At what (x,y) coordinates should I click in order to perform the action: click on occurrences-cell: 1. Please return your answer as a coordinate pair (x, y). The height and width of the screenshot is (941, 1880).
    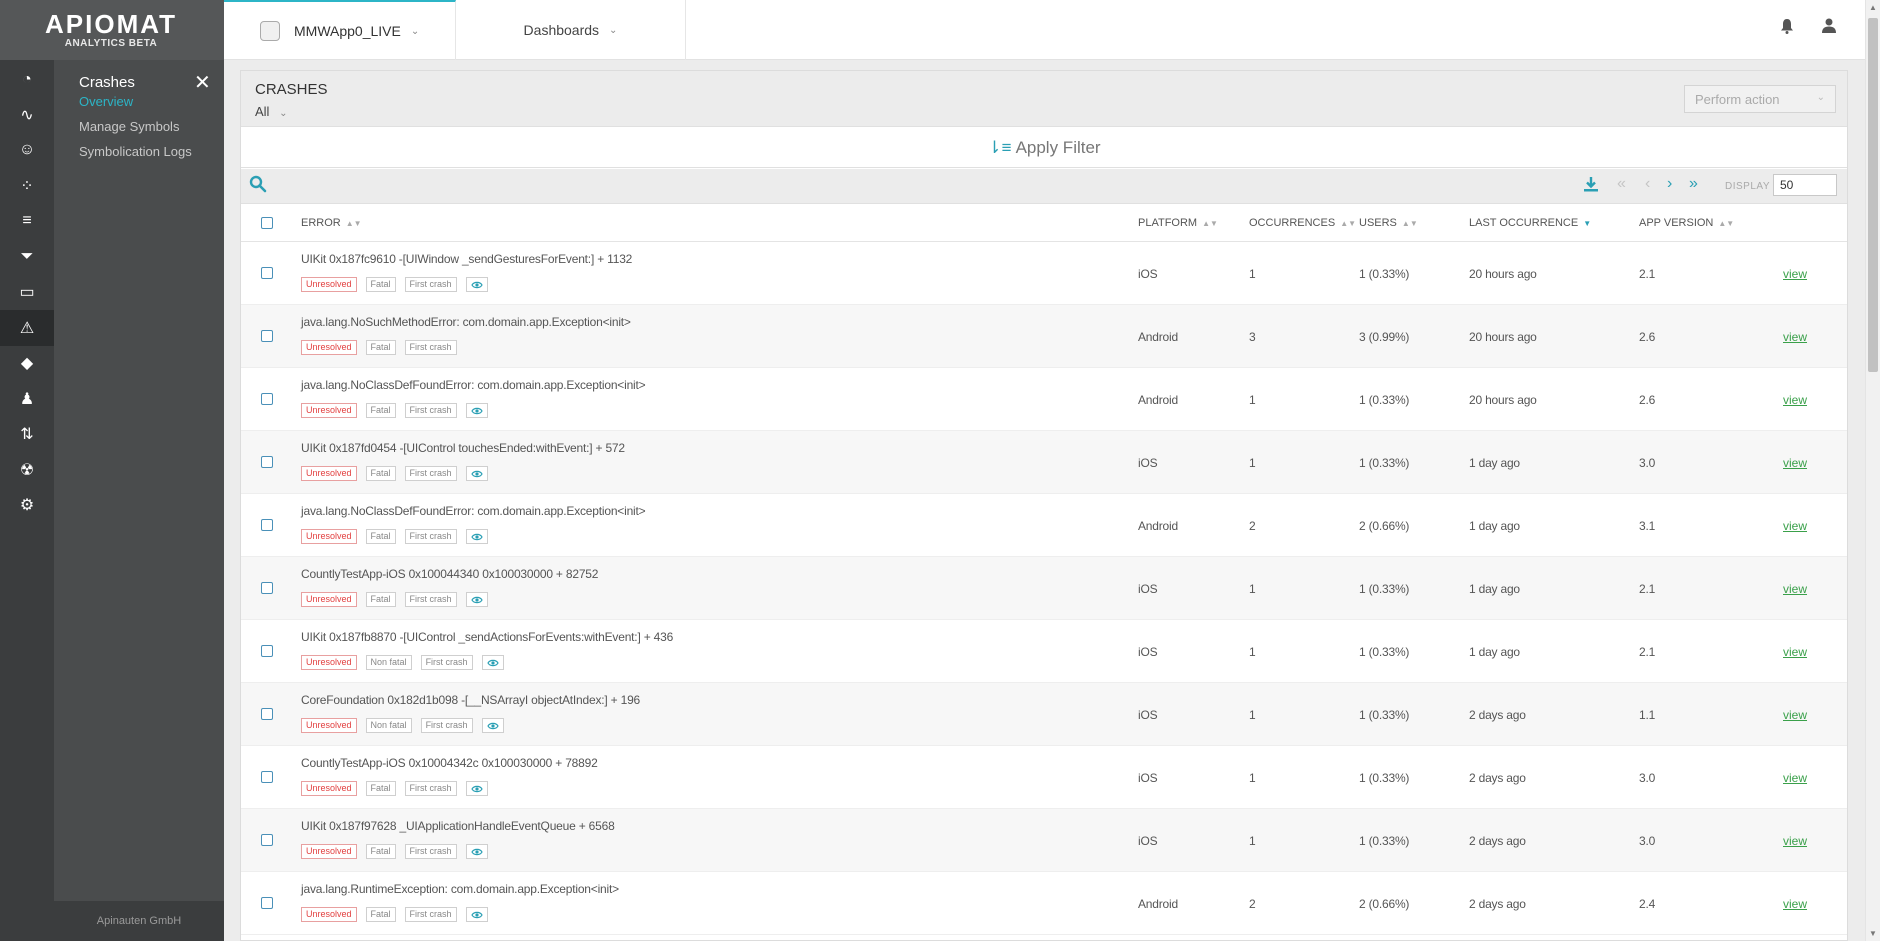
    Looking at the image, I should click on (1252, 400).